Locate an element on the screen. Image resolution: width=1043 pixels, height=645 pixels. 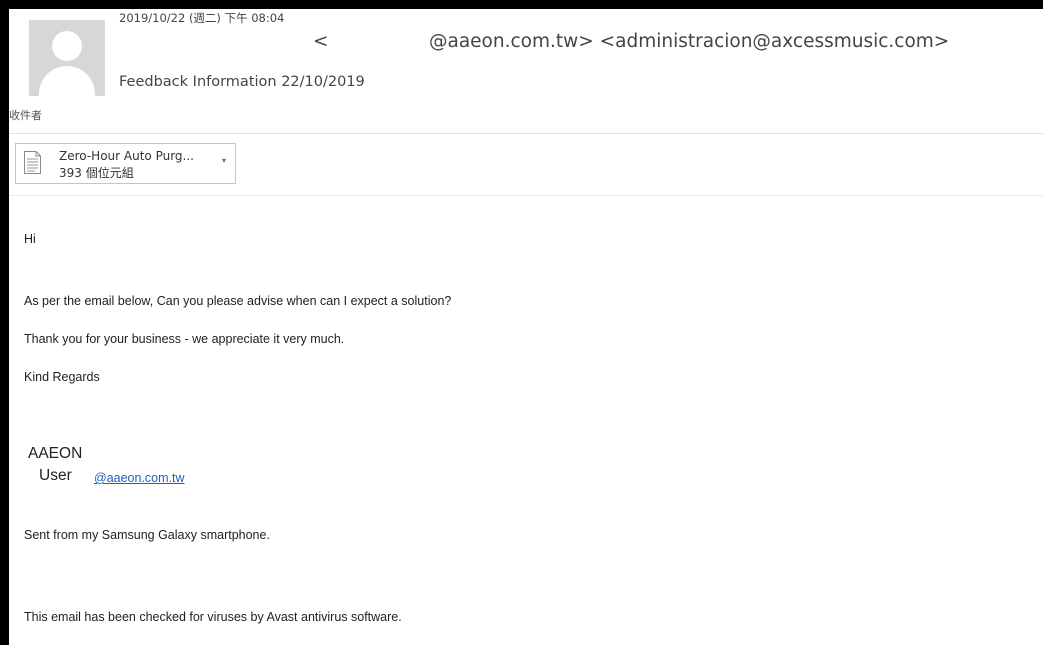
document-icon is located at coordinates (32, 162).